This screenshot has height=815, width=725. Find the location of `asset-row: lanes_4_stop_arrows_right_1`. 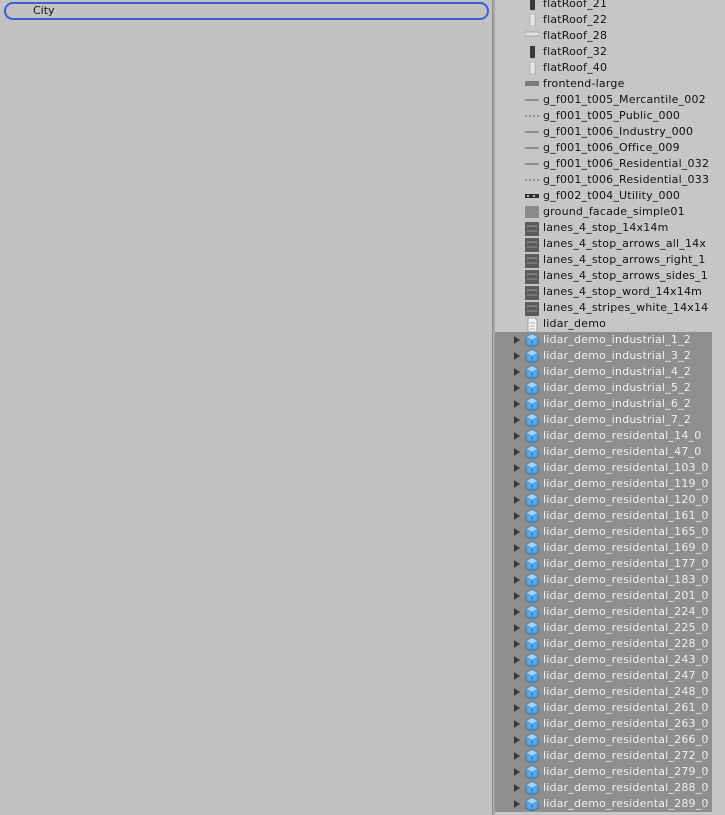

asset-row: lanes_4_stop_arrows_right_1 is located at coordinates (610, 260).